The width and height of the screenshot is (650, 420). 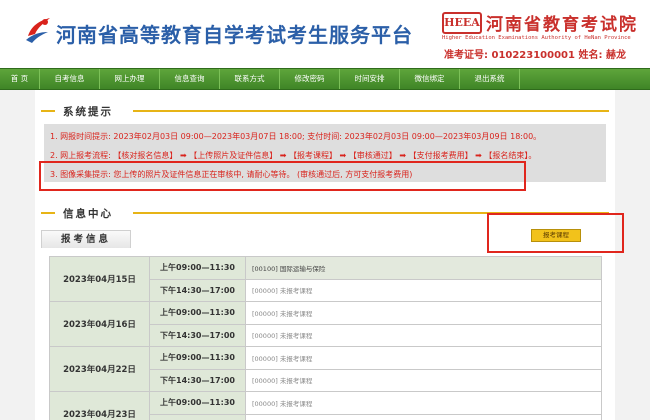 What do you see at coordinates (423, 416) in the screenshot?
I see `exam-course` at bounding box center [423, 416].